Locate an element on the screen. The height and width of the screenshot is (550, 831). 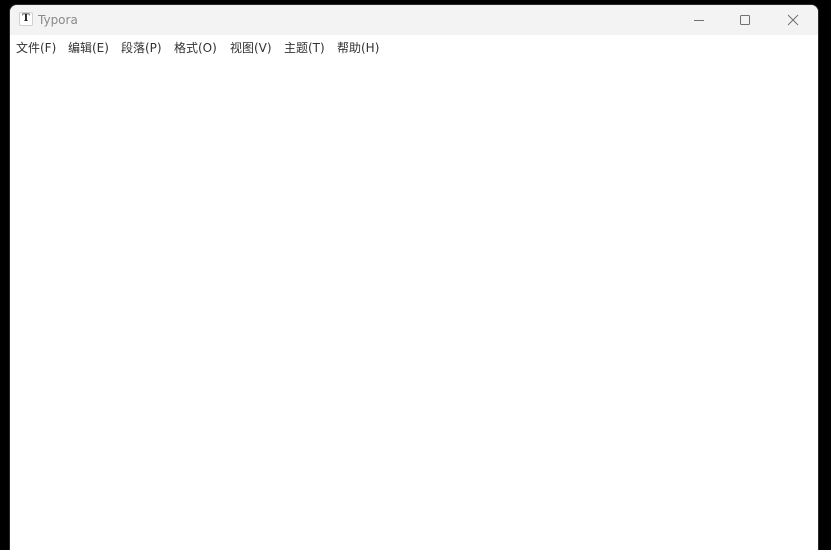
app-icon: T is located at coordinates (26, 19).